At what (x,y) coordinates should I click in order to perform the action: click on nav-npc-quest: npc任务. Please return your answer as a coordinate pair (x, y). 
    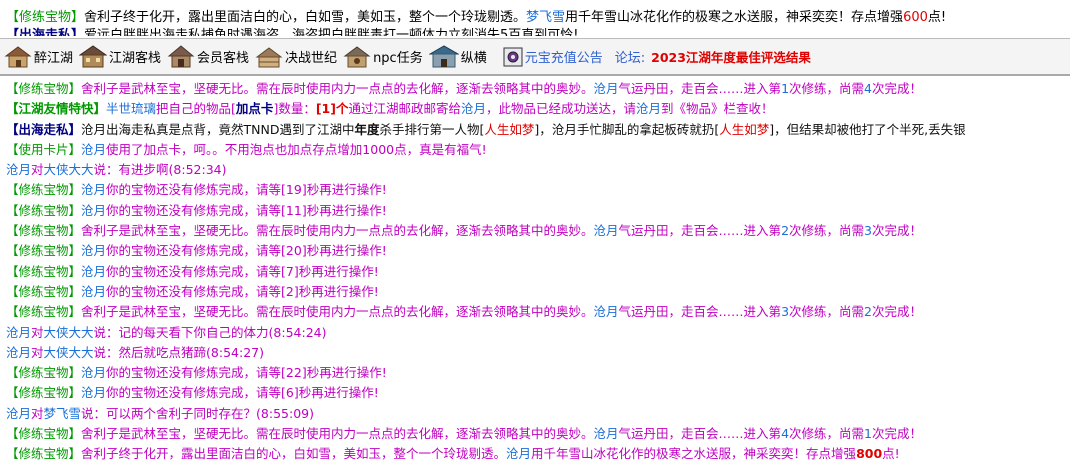
    Looking at the image, I should click on (383, 57).